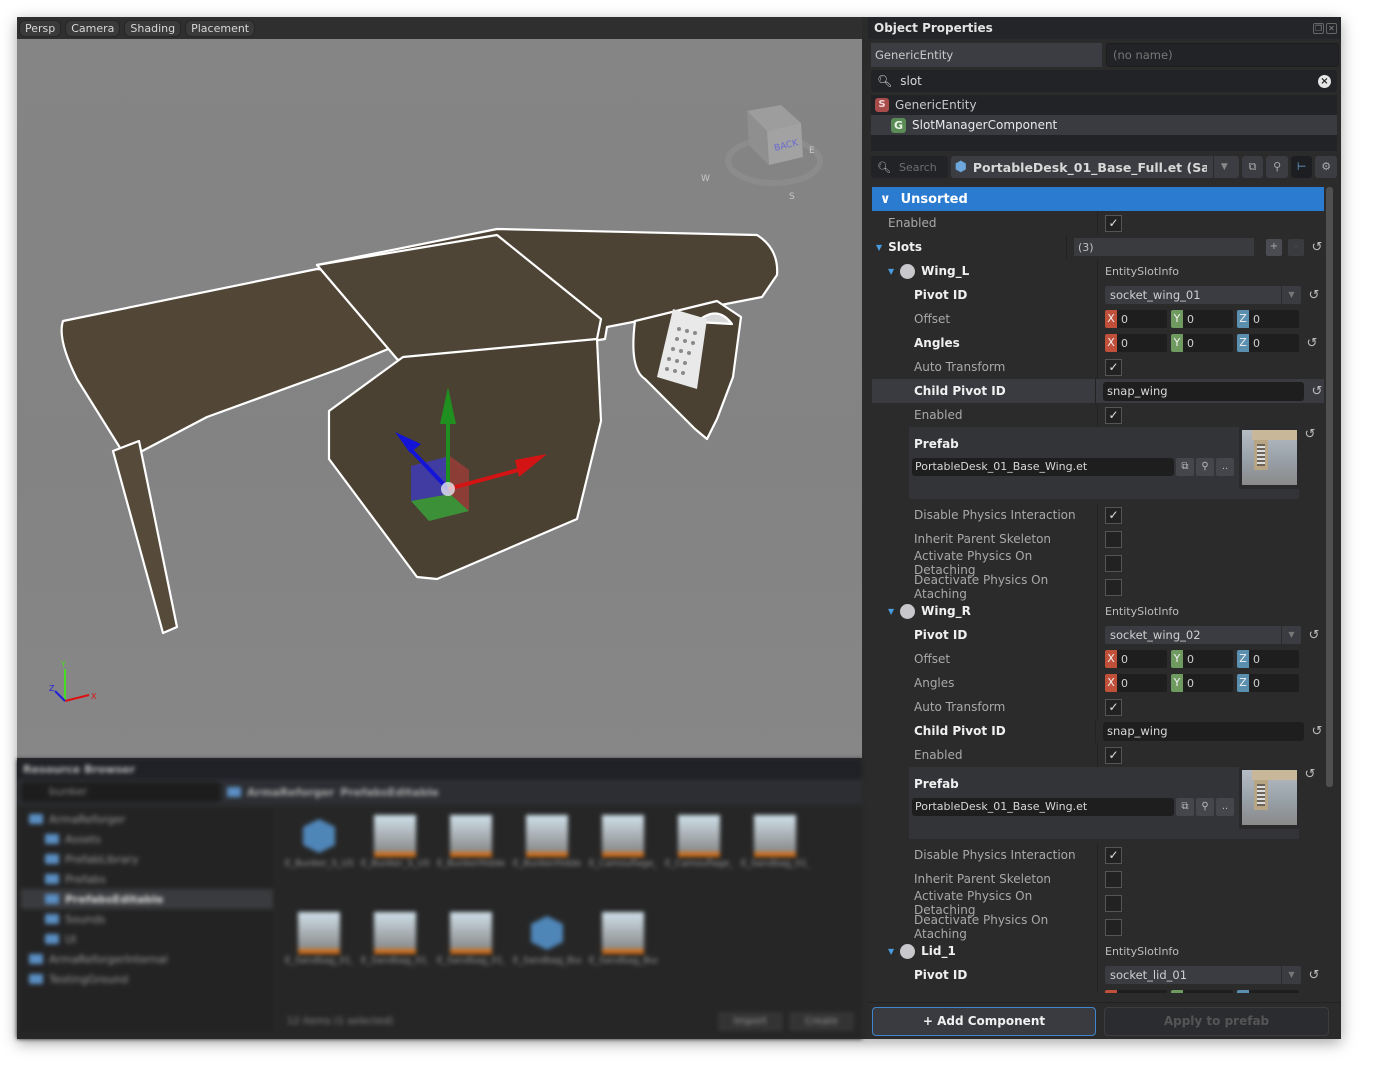  Describe the element at coordinates (1329, 487) in the screenshot. I see `scrollbar` at that location.